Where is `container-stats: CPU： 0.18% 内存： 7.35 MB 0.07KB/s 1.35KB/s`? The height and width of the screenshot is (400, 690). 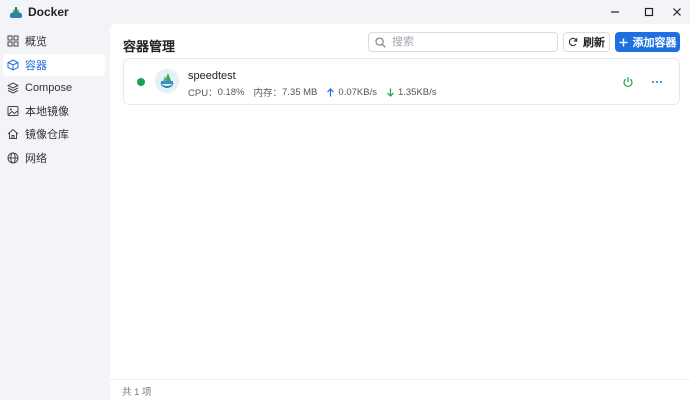 container-stats: CPU： 0.18% 内存： 7.35 MB 0.07KB/s 1.35KB/s is located at coordinates (312, 92).